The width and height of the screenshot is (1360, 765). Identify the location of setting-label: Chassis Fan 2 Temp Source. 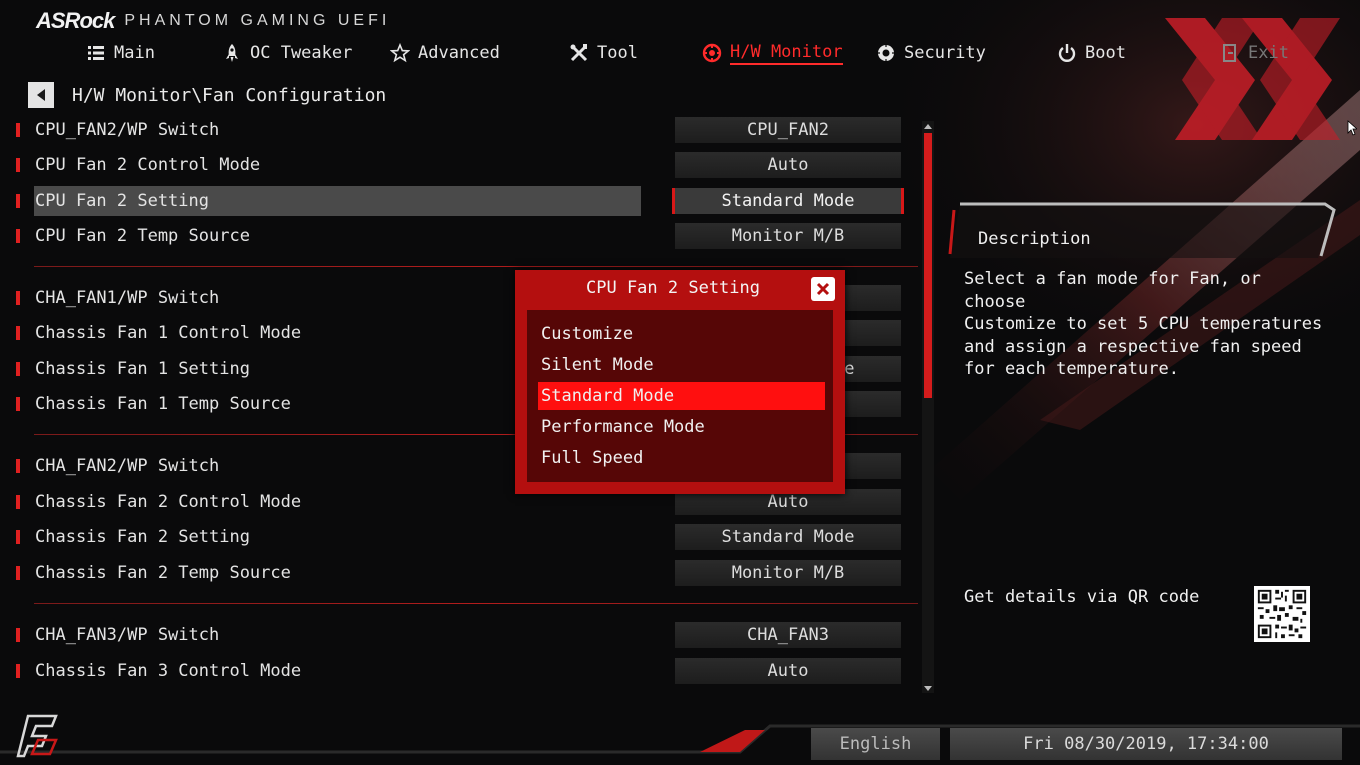
(163, 573).